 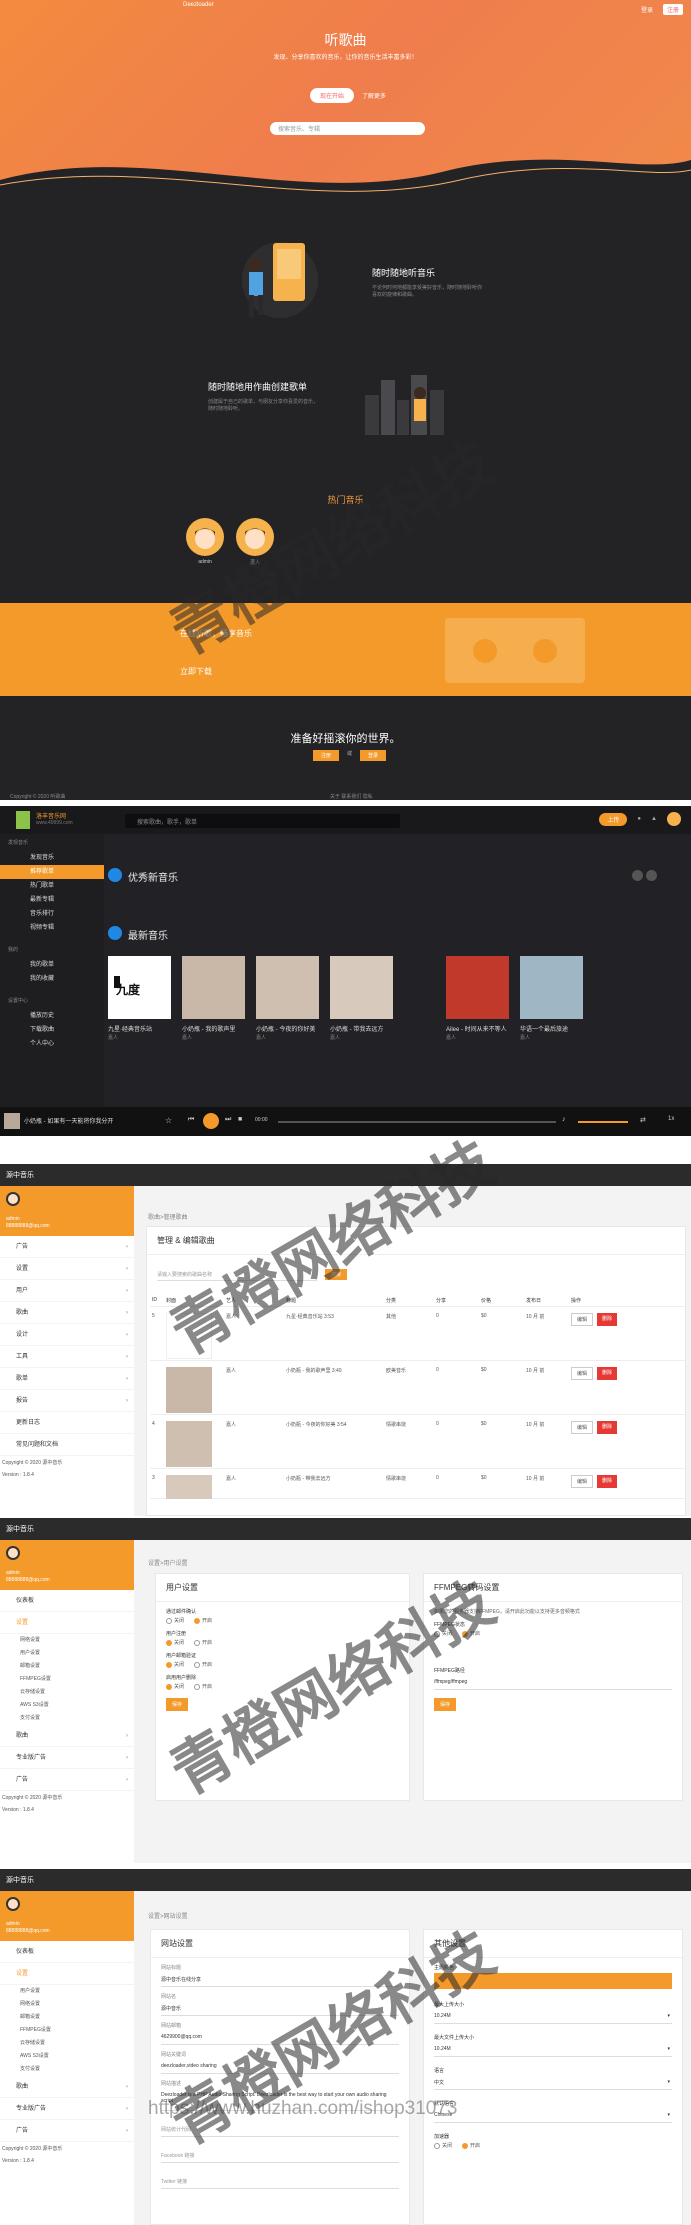 What do you see at coordinates (477, 1028) in the screenshot?
I see `song-title: Ailee - 时间从来不等人` at bounding box center [477, 1028].